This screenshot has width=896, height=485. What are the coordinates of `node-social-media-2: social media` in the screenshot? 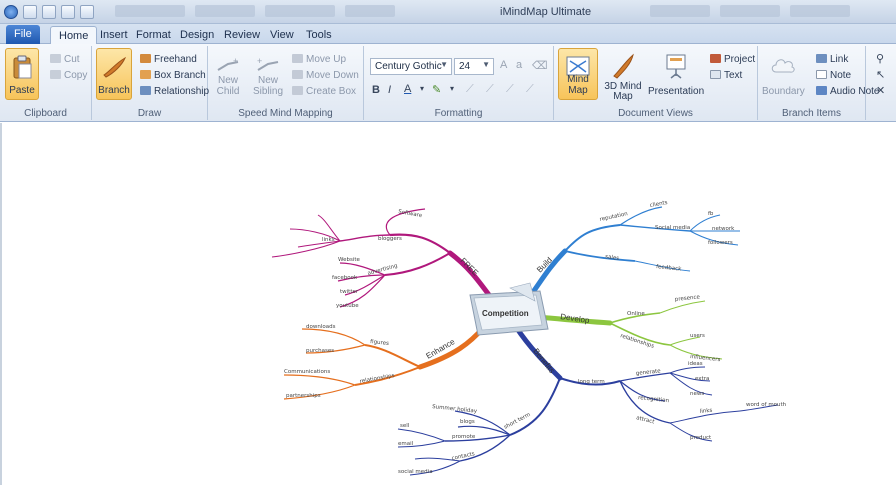 It's located at (415, 472).